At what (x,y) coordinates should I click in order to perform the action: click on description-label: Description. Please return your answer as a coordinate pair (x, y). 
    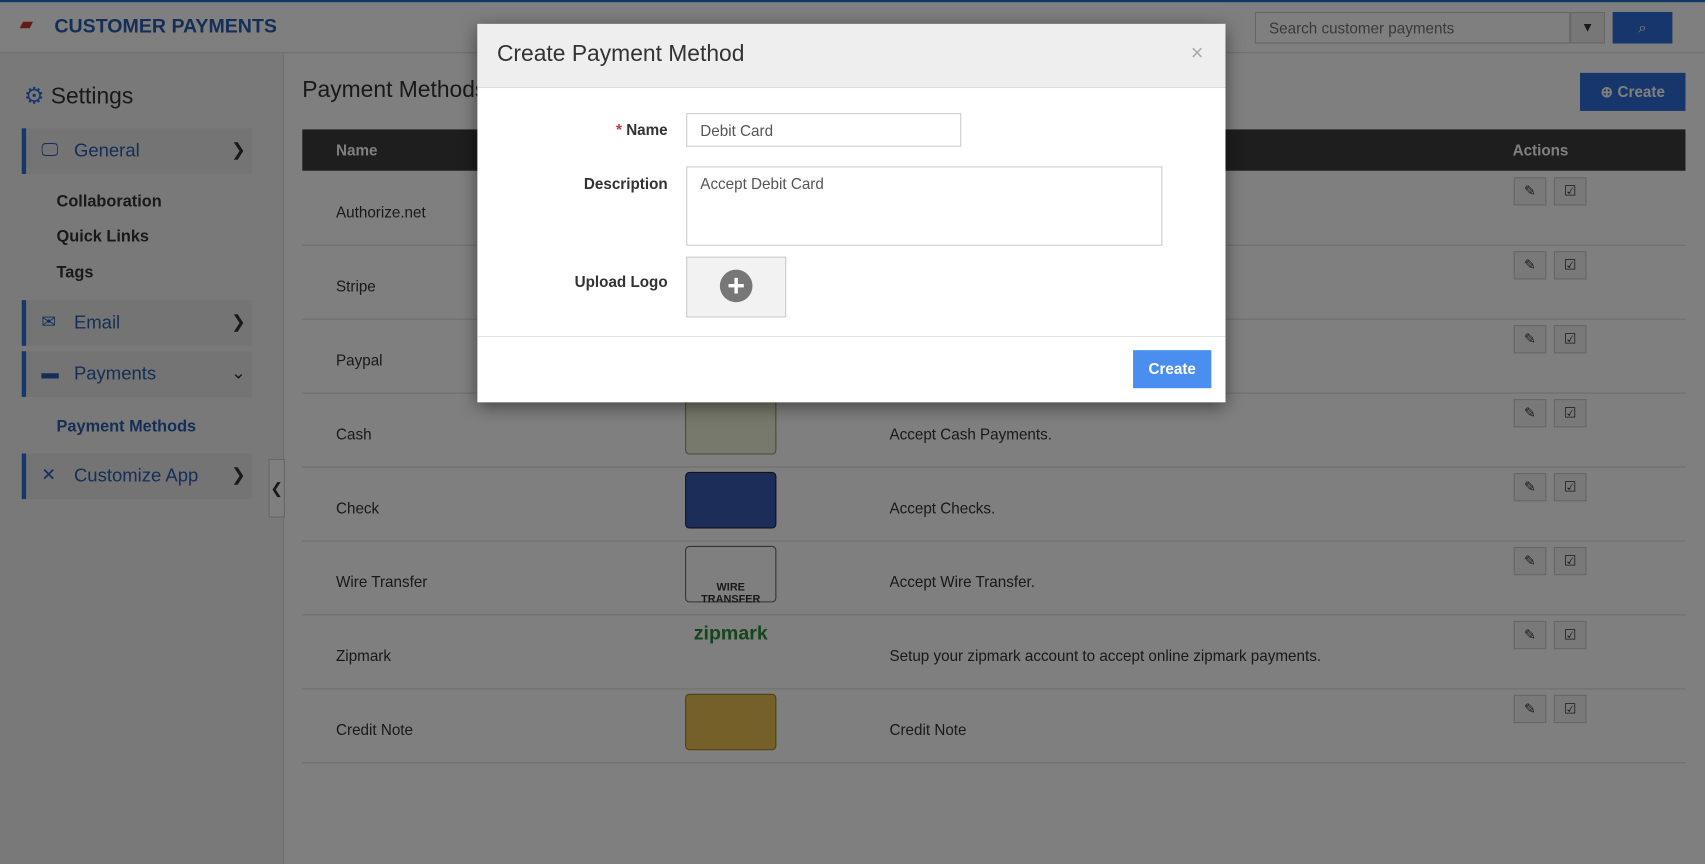
    Looking at the image, I should click on (625, 184).